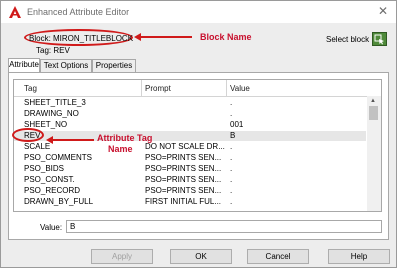  What do you see at coordinates (58, 157) in the screenshot?
I see `row-tag: PSO_COMMENTS` at bounding box center [58, 157].